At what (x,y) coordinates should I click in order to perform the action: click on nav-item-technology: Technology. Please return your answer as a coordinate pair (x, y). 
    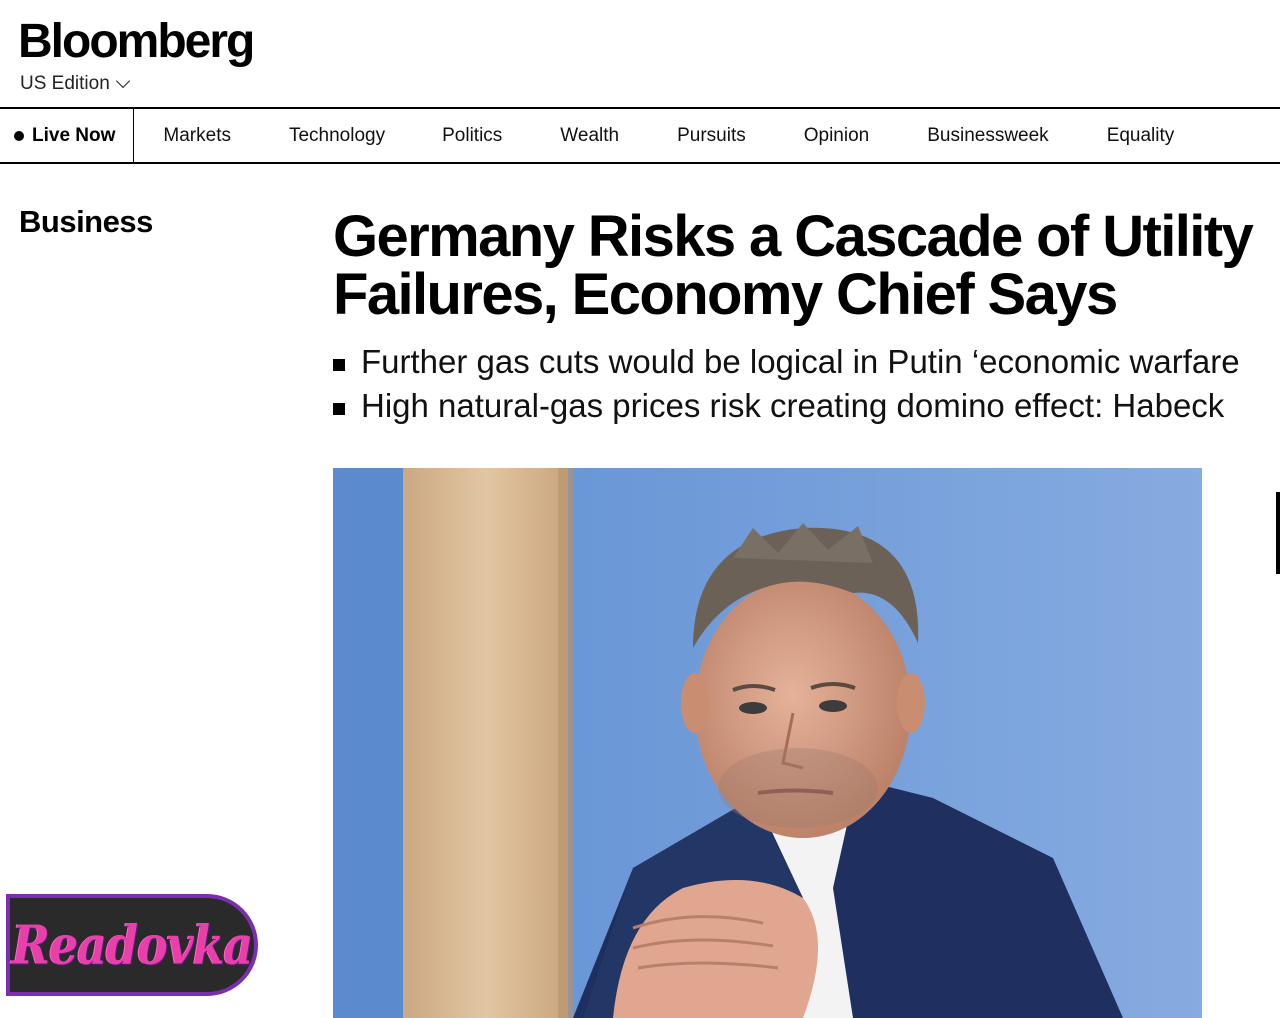
    Looking at the image, I should click on (337, 136).